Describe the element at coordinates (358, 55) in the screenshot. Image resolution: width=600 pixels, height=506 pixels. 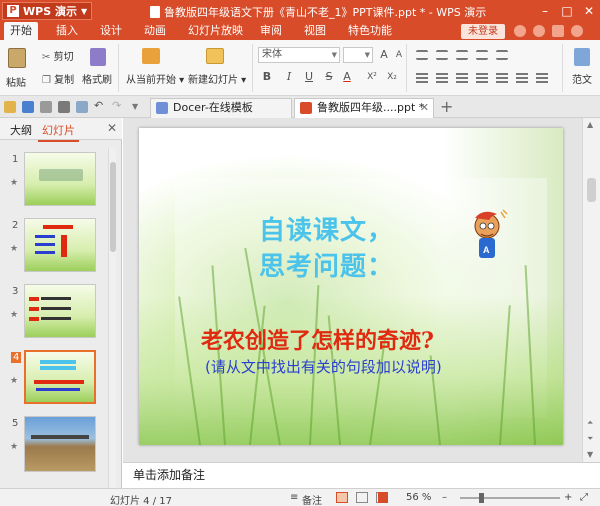
I see `font-size-dropdown: ▼` at that location.